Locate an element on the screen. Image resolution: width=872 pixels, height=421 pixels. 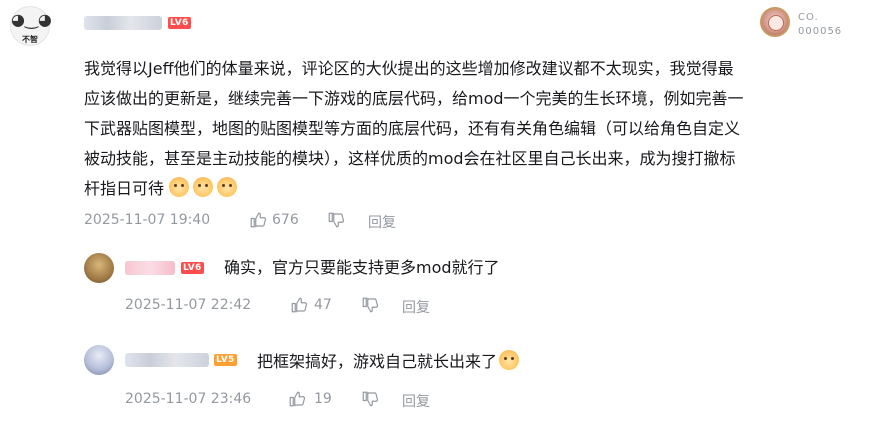
author-avatar: ◕‿◕ 不智 is located at coordinates (31, 26).